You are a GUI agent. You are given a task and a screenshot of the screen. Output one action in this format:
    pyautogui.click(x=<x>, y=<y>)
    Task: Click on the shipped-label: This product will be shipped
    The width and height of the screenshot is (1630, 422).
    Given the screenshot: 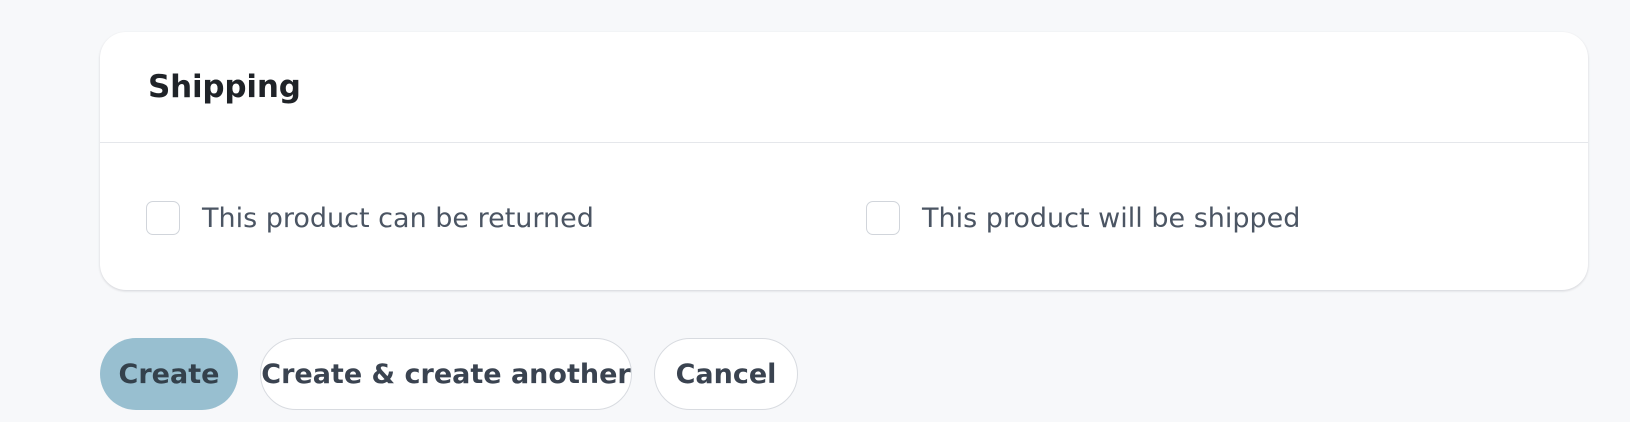 What is the action you would take?
    pyautogui.click(x=1111, y=218)
    